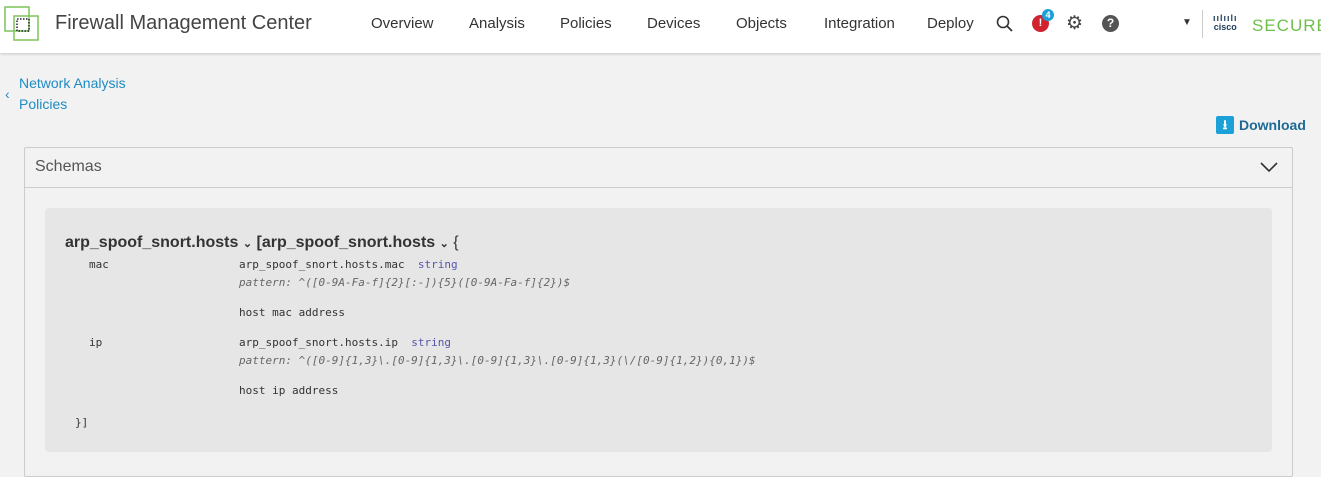 This screenshot has height=477, width=1321. Describe the element at coordinates (1074, 23) in the screenshot. I see `gear-icon: ⚙` at that location.